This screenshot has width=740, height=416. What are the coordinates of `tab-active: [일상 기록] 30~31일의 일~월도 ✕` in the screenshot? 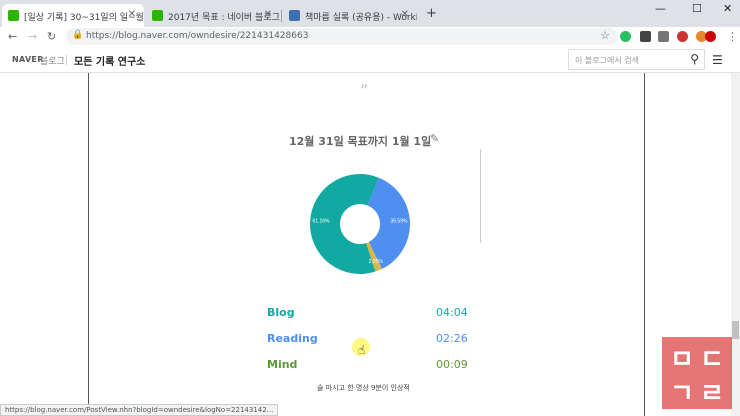 It's located at (73, 15).